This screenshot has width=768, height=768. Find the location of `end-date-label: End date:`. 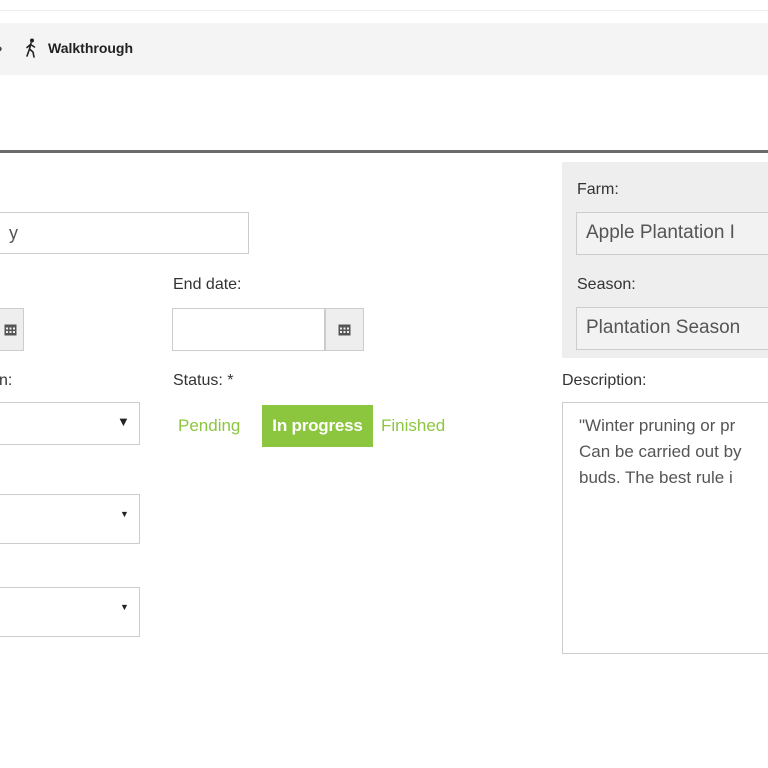

end-date-label: End date: is located at coordinates (207, 284).